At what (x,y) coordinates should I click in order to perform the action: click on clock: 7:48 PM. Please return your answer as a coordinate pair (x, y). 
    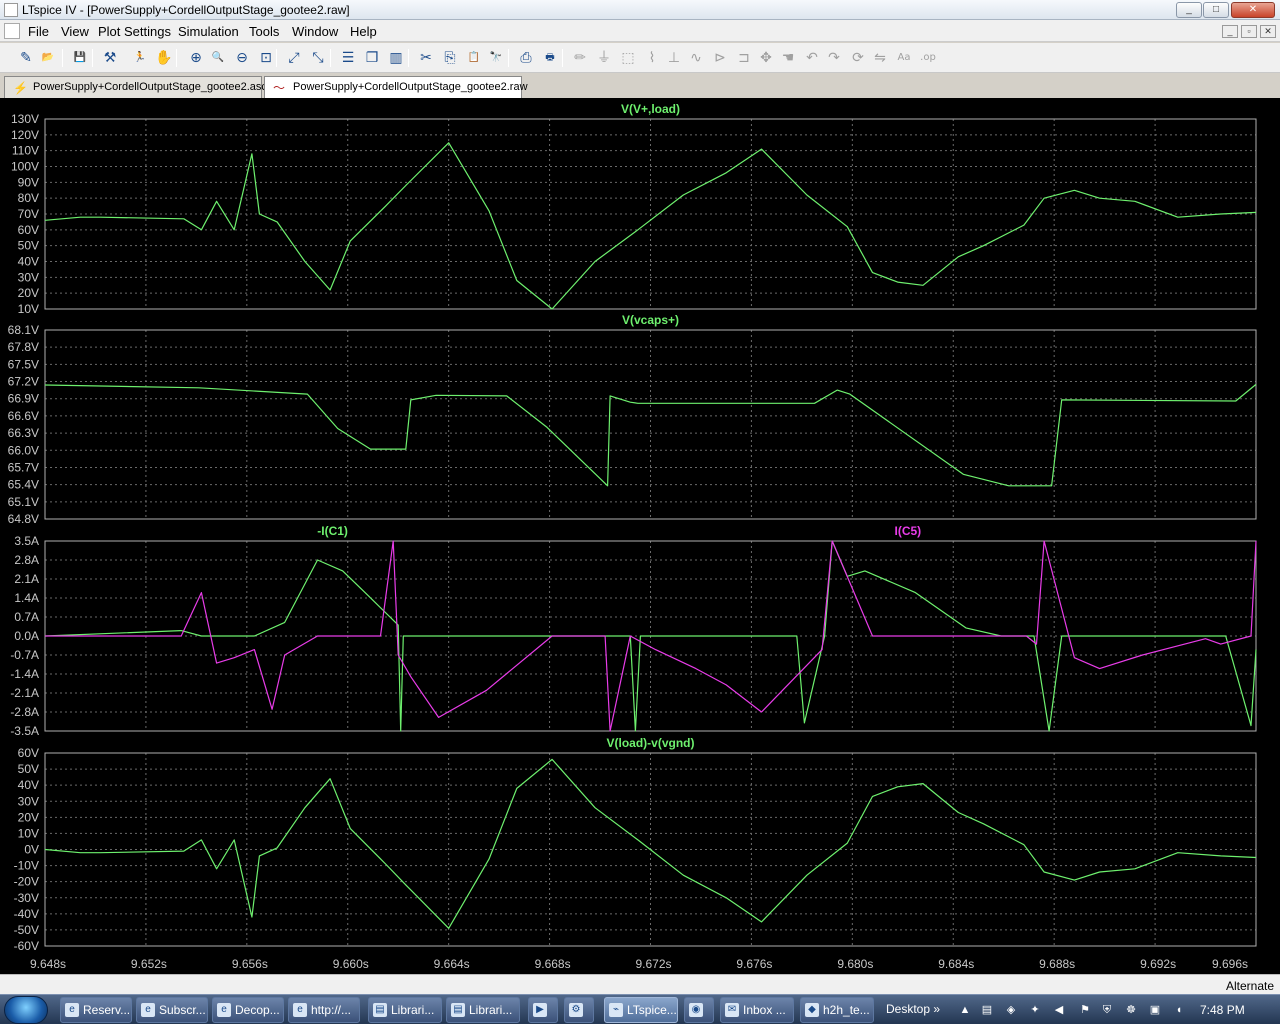
    Looking at the image, I should click on (1222, 1010).